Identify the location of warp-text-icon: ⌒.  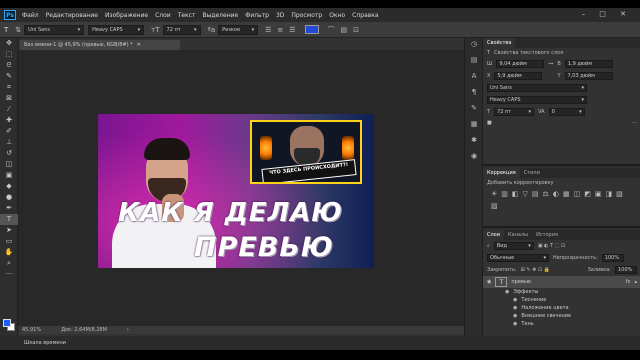
(331, 30).